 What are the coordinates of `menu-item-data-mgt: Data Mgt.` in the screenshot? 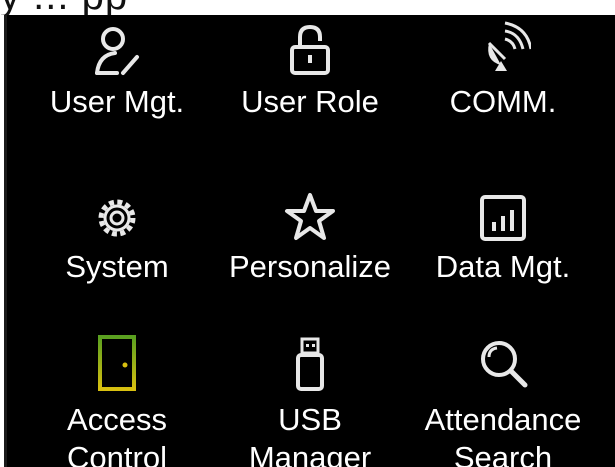 It's located at (503, 245).